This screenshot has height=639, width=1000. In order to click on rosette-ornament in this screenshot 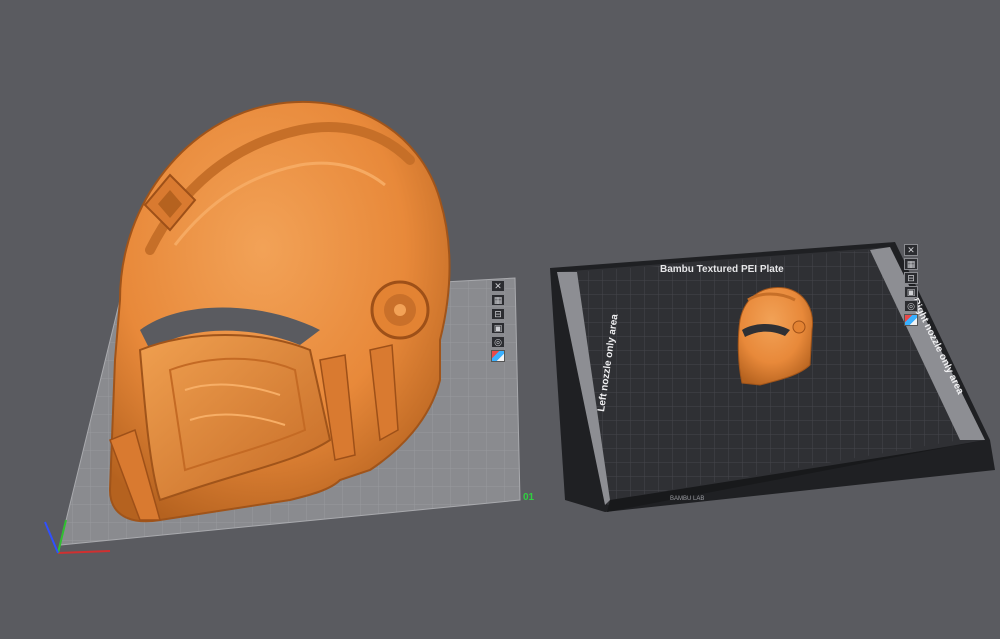, I will do `click(400, 310)`.